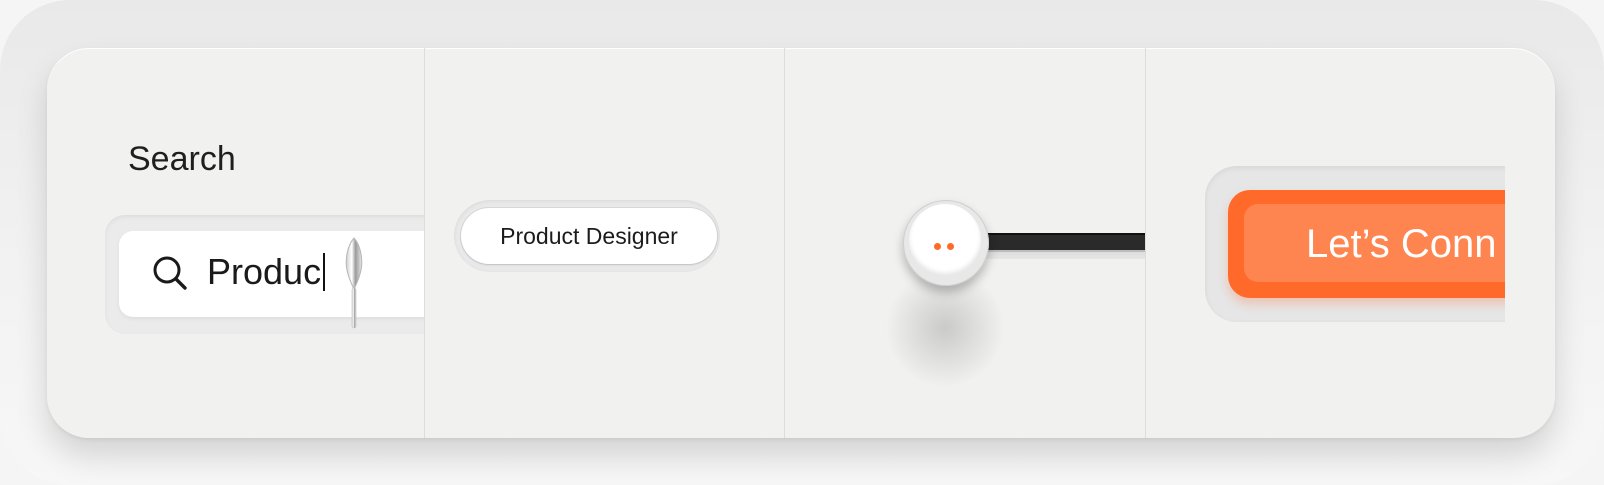 Image resolution: width=1604 pixels, height=485 pixels. Describe the element at coordinates (182, 159) in the screenshot. I see `search-label: Search` at that location.